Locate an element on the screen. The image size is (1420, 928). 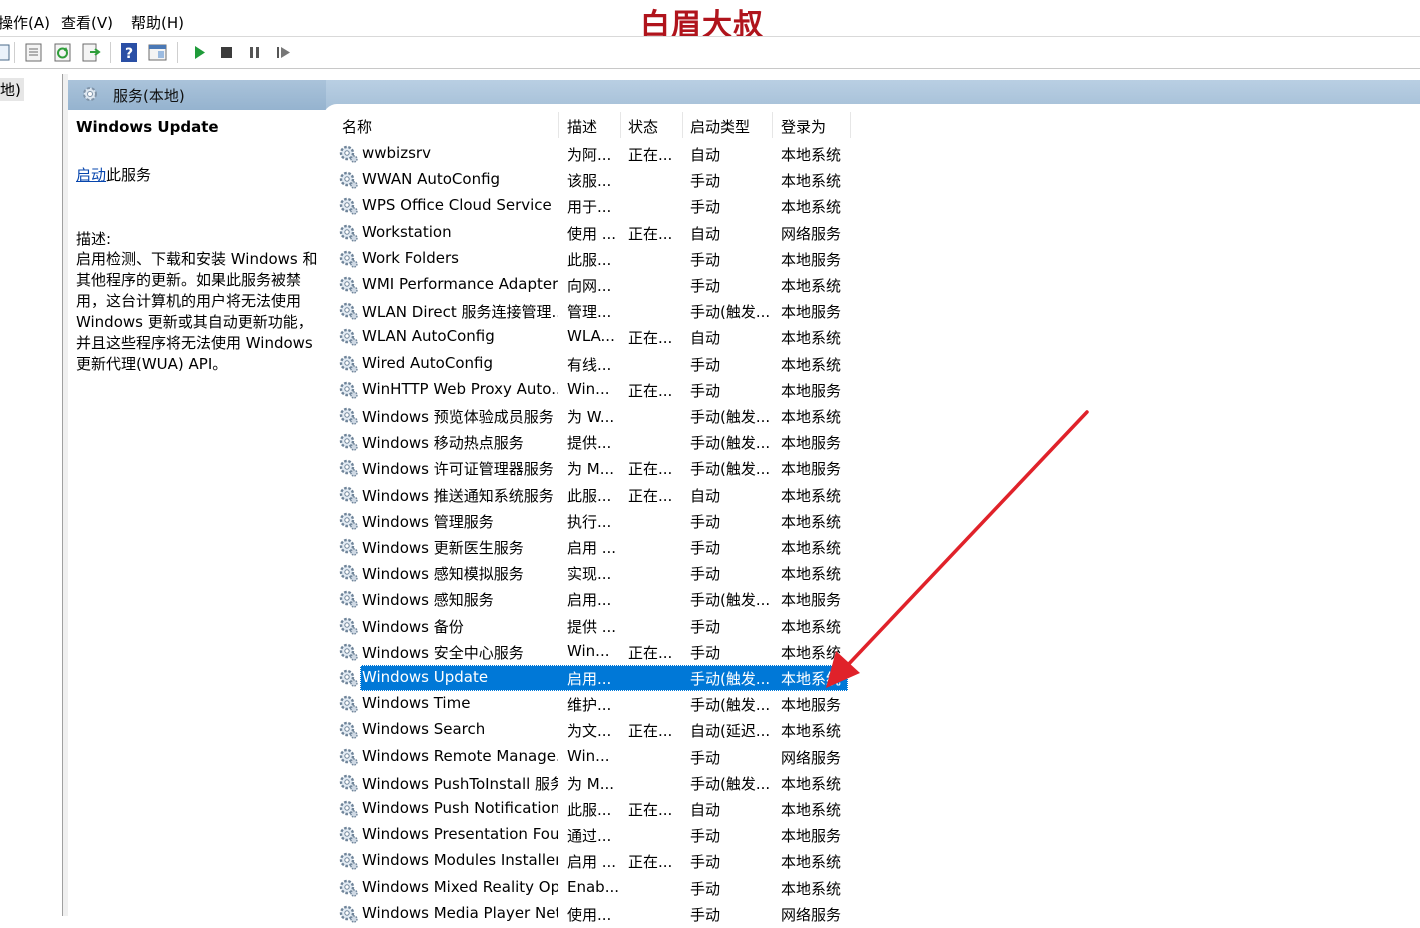
service-row: Windows 预览体验成员服务为 W... 手动(触发... 本地系统 is located at coordinates (594, 416).